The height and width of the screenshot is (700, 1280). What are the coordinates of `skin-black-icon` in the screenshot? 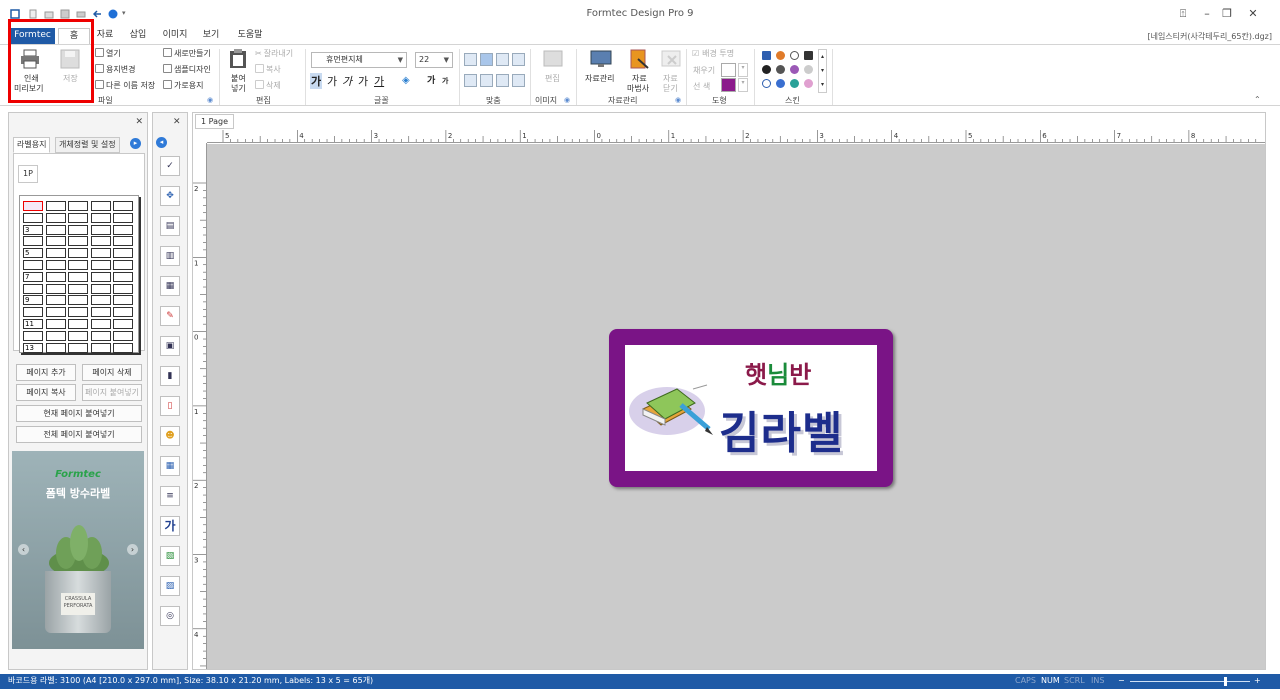 It's located at (766, 69).